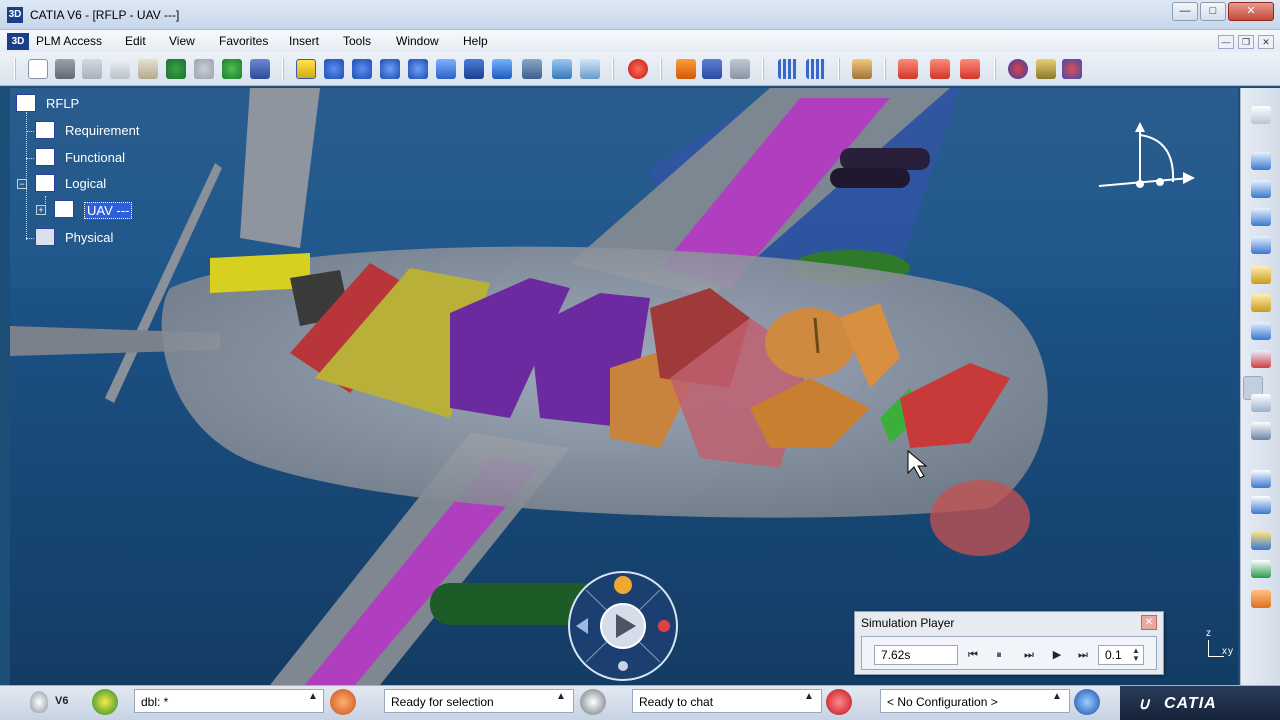 Image resolution: width=1280 pixels, height=720 pixels. I want to click on flow-icon, so click(1072, 69).